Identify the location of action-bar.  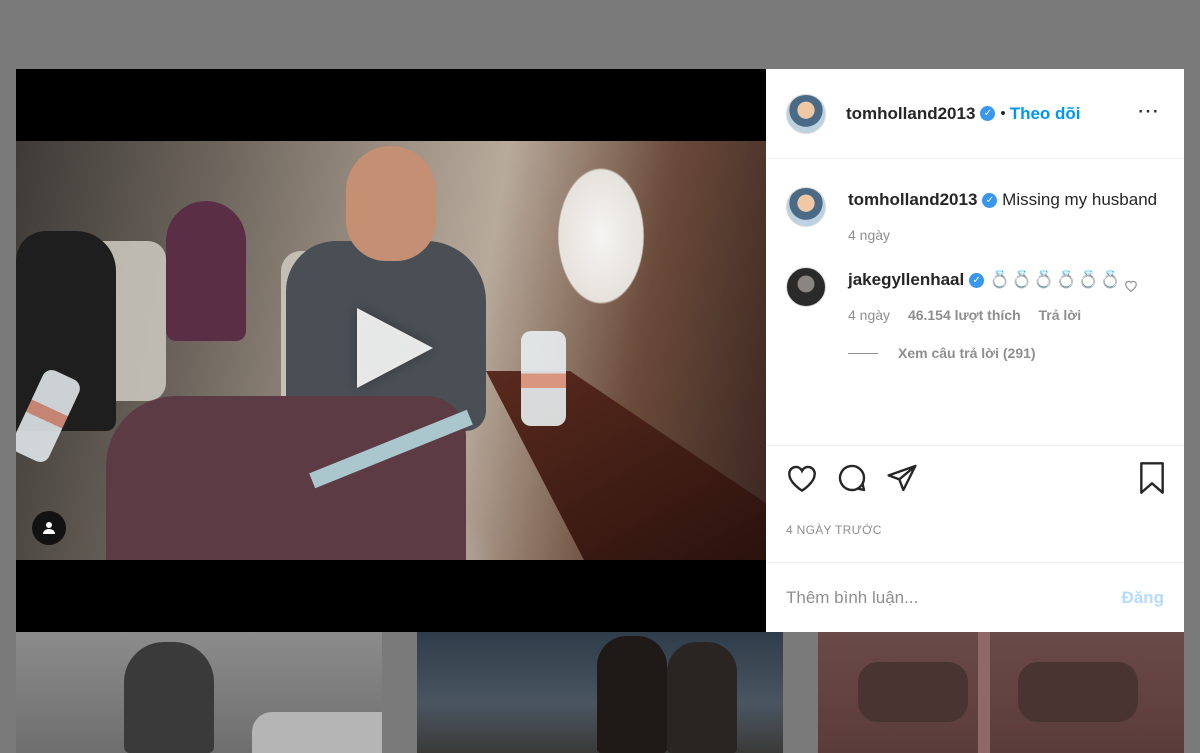
(975, 477).